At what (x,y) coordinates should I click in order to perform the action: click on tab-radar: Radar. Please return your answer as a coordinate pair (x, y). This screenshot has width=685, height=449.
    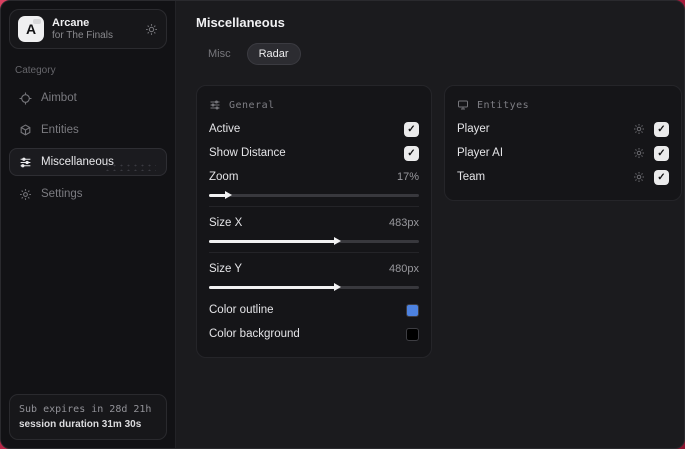
    Looking at the image, I should click on (273, 54).